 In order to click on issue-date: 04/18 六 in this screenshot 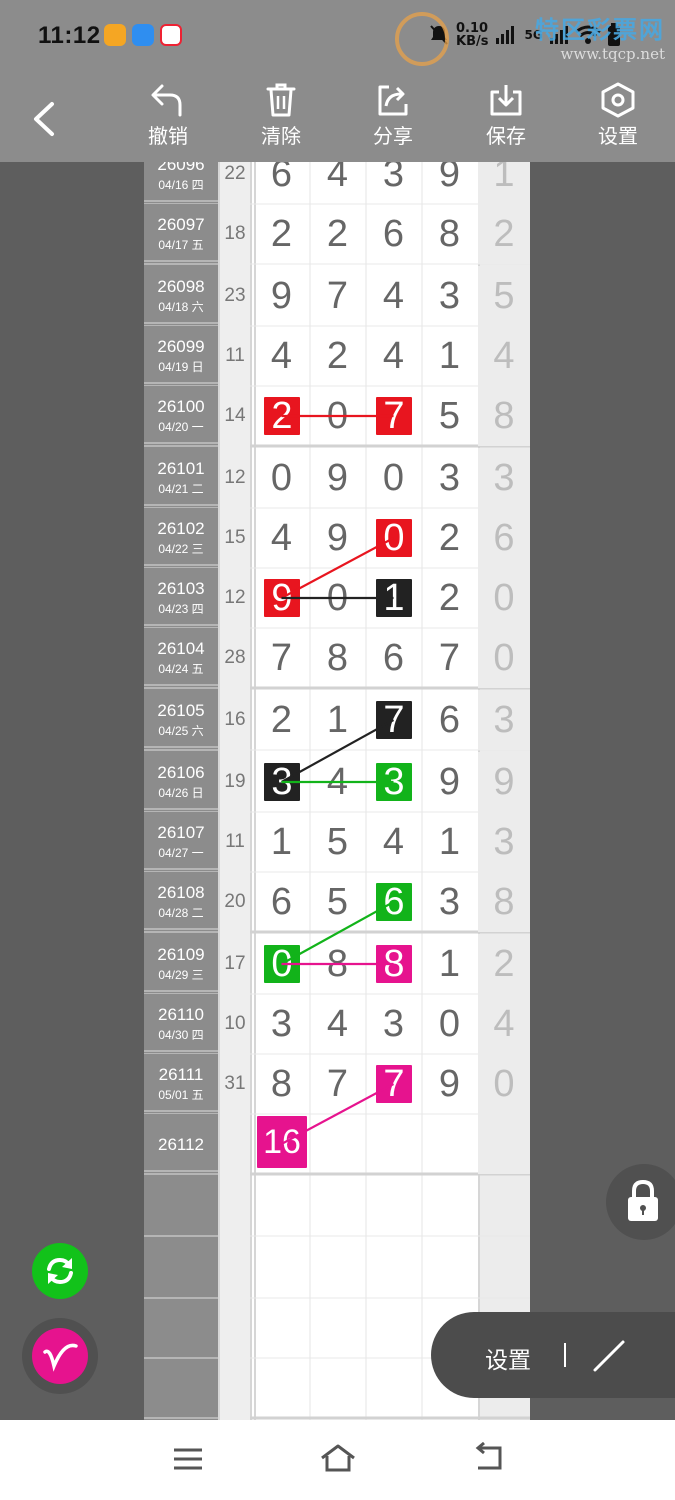, I will do `click(181, 307)`.